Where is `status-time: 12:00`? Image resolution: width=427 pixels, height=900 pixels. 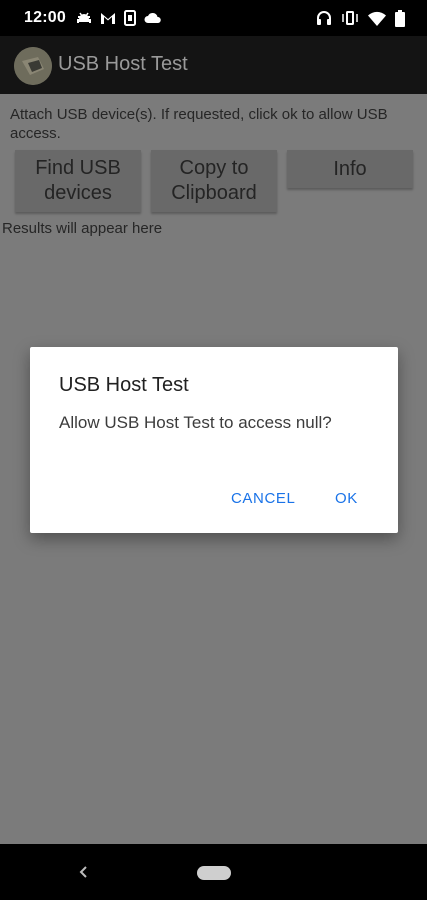 status-time: 12:00 is located at coordinates (45, 17).